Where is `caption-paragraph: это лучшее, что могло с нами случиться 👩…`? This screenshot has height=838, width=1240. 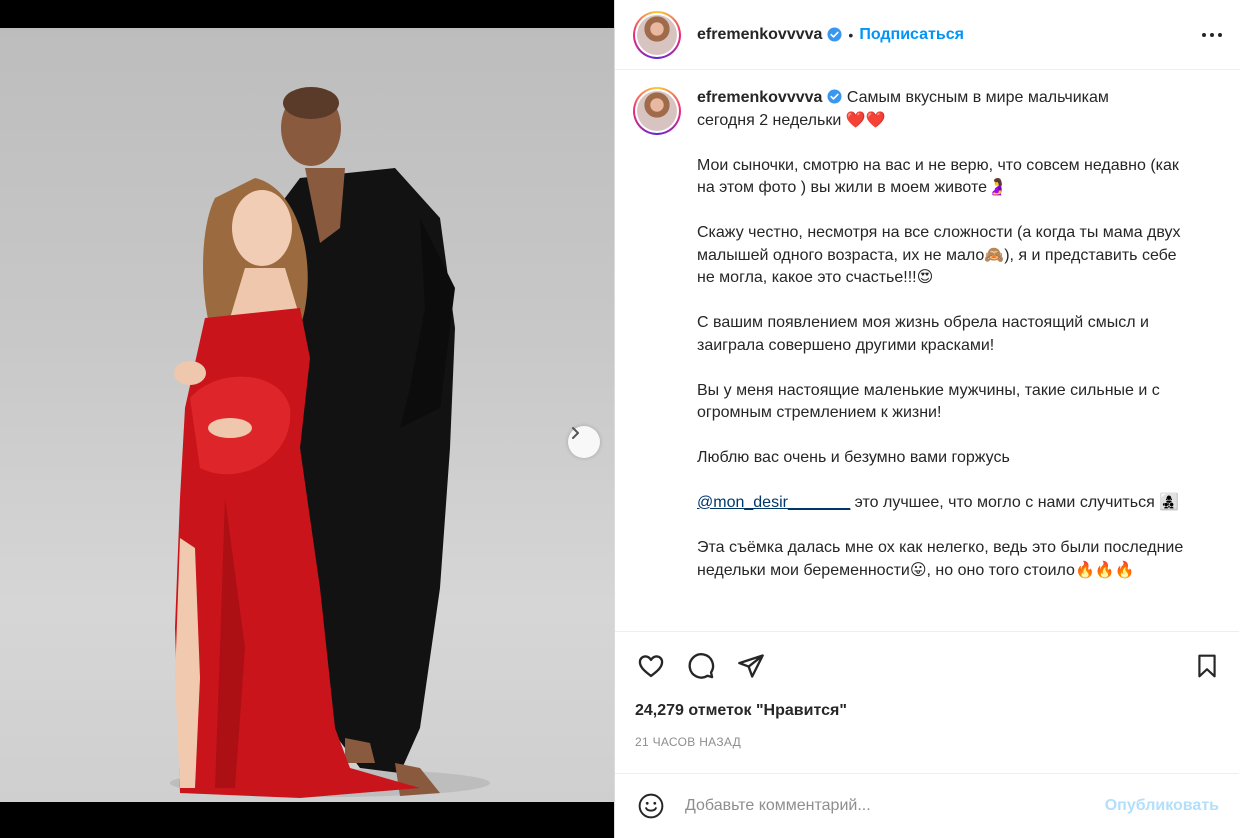
caption-paragraph: это лучшее, что могло с нами случиться 👩… is located at coordinates (1015, 502).